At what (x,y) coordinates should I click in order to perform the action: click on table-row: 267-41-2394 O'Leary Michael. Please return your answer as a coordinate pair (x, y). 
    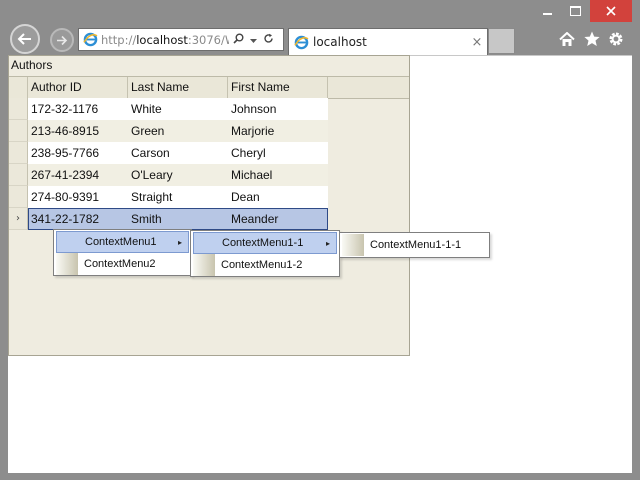
    Looking at the image, I should click on (168, 175).